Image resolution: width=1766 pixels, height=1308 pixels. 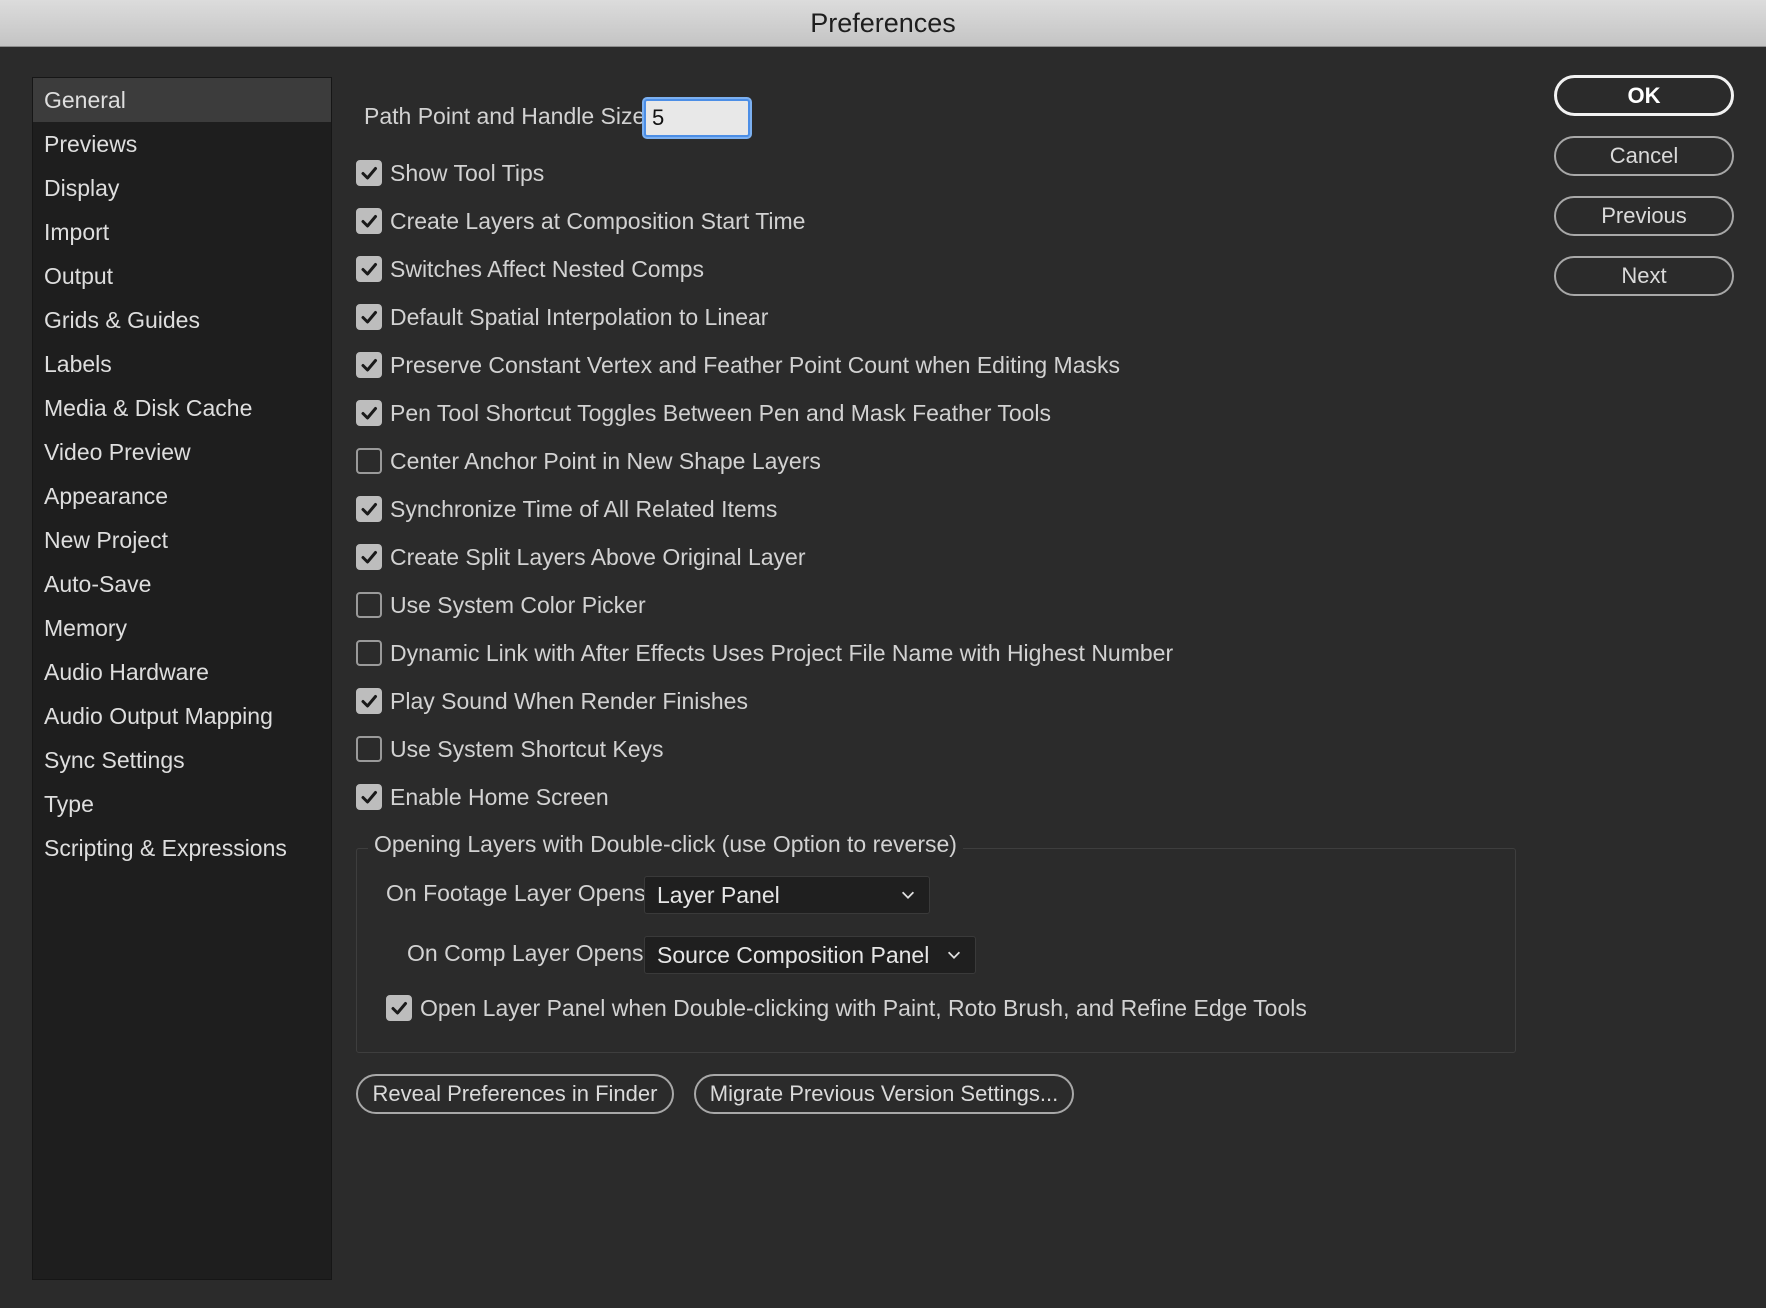 I want to click on reveal-preferences-button: Reveal Preferences in Finder, so click(x=515, y=1094).